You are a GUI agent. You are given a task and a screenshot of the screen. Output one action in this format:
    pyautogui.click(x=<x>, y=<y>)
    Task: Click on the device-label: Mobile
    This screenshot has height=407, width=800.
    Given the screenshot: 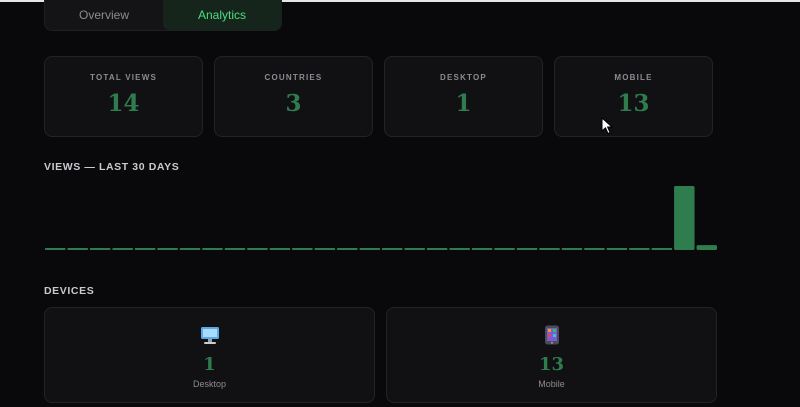 What is the action you would take?
    pyautogui.click(x=551, y=384)
    